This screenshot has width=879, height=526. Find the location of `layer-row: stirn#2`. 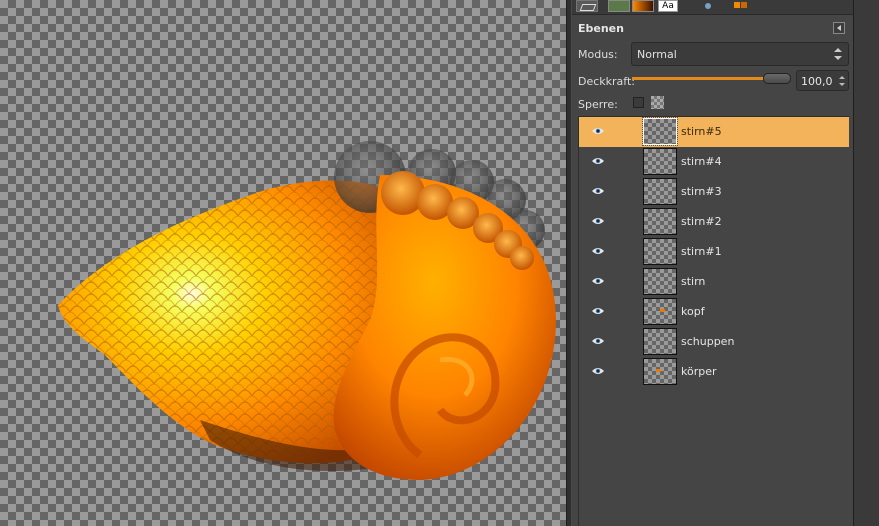

layer-row: stirn#2 is located at coordinates (714, 222).